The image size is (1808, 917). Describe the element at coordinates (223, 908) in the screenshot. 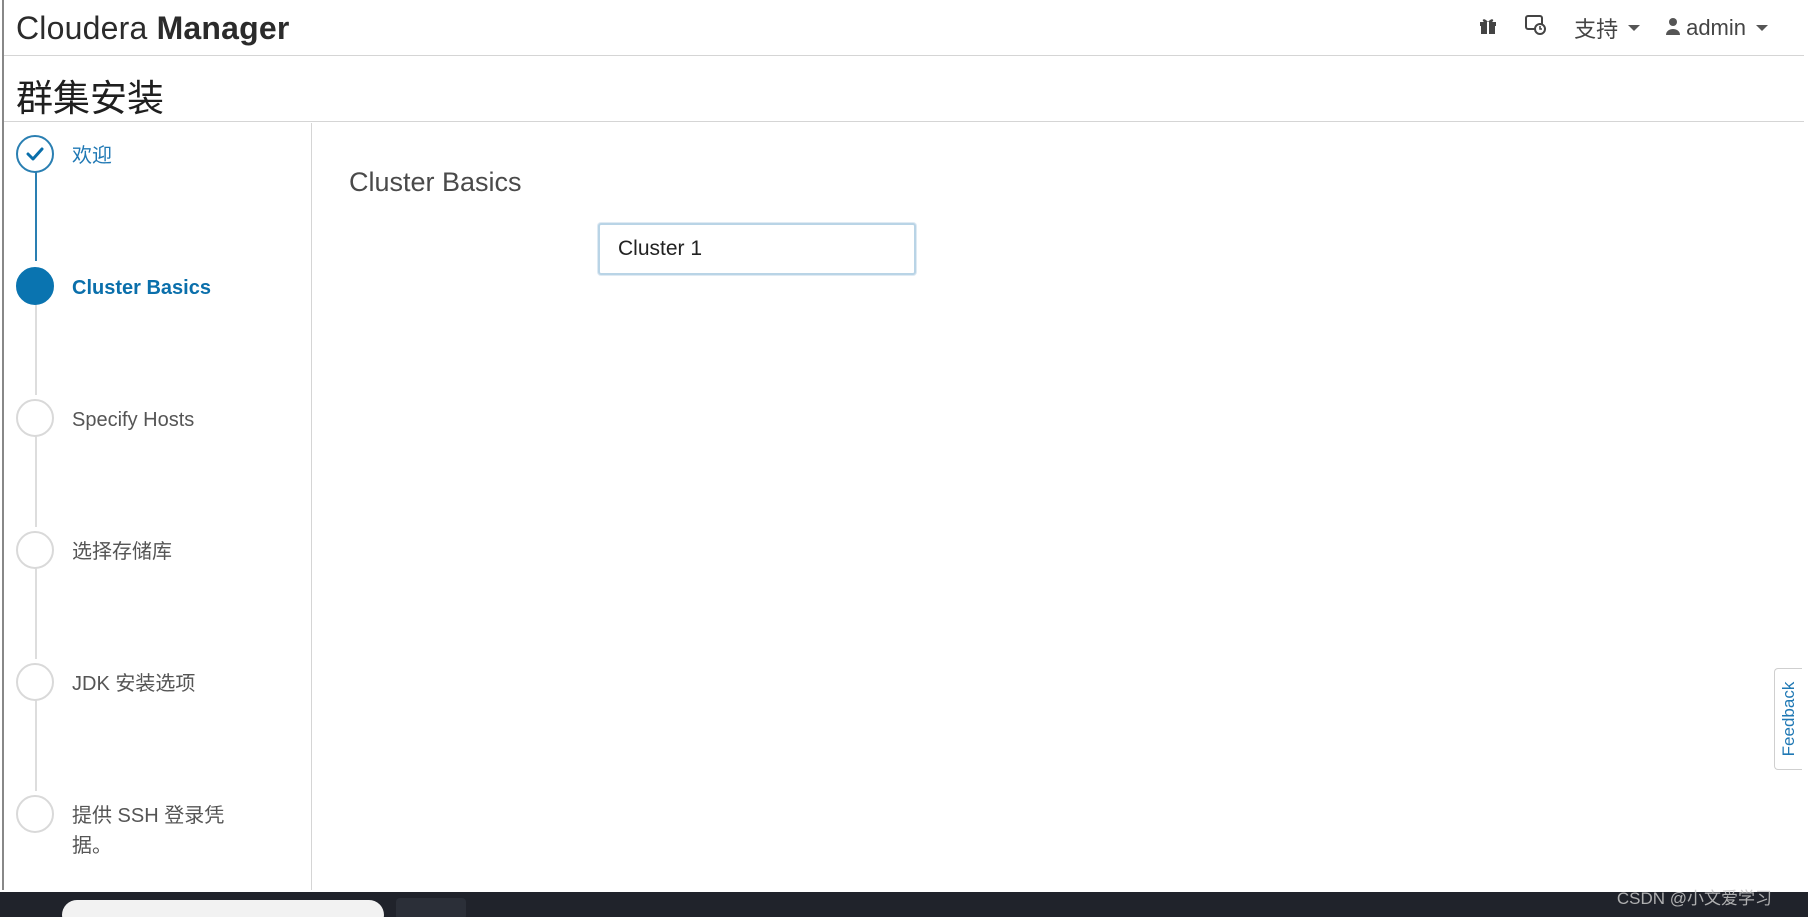

I see `taskbar-search` at that location.